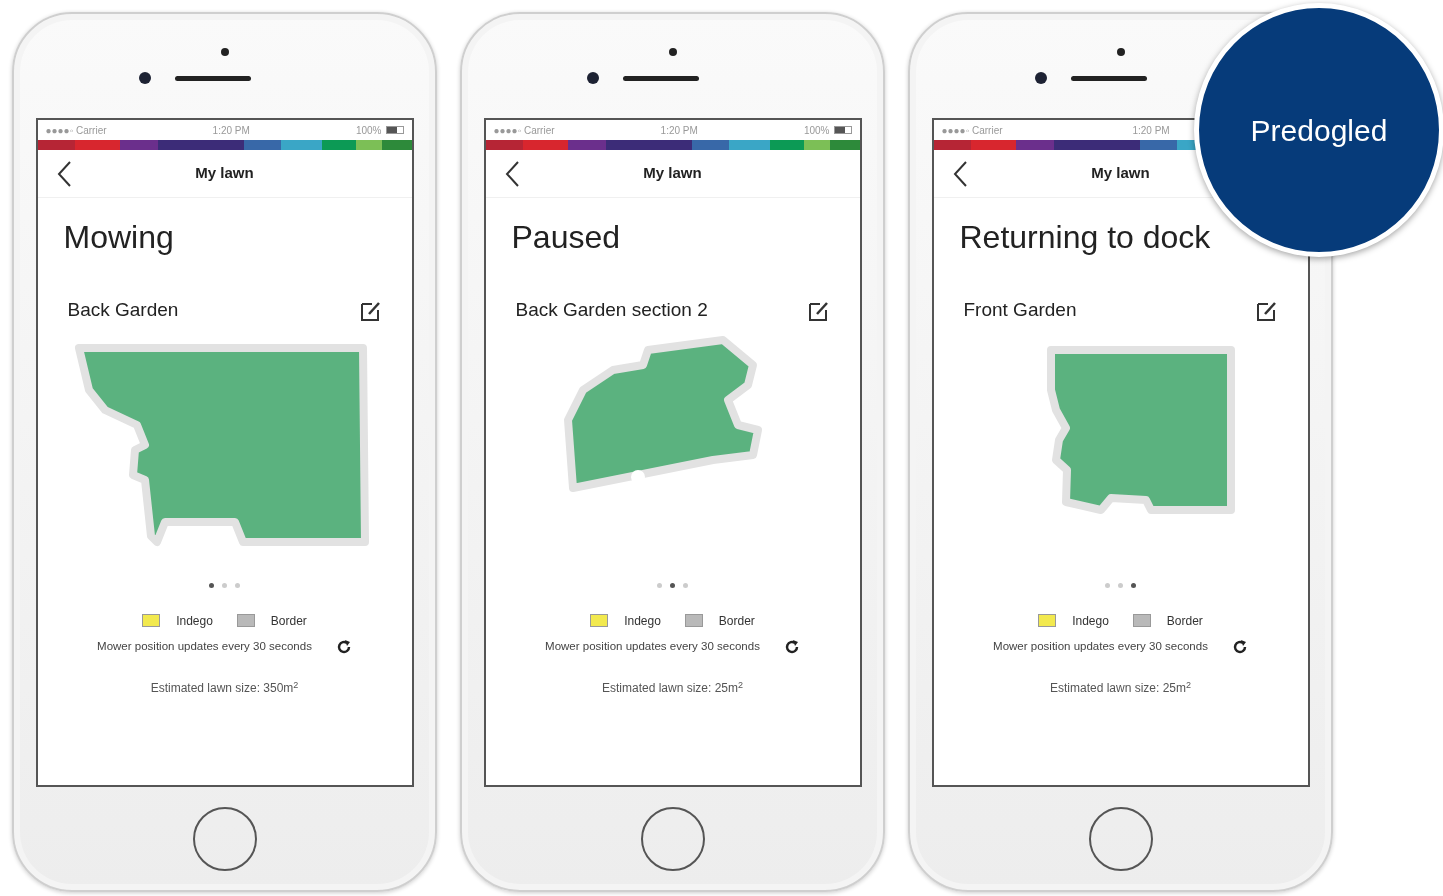 Image resolution: width=1443 pixels, height=896 pixels. I want to click on garden-name: Back Garden, so click(123, 310).